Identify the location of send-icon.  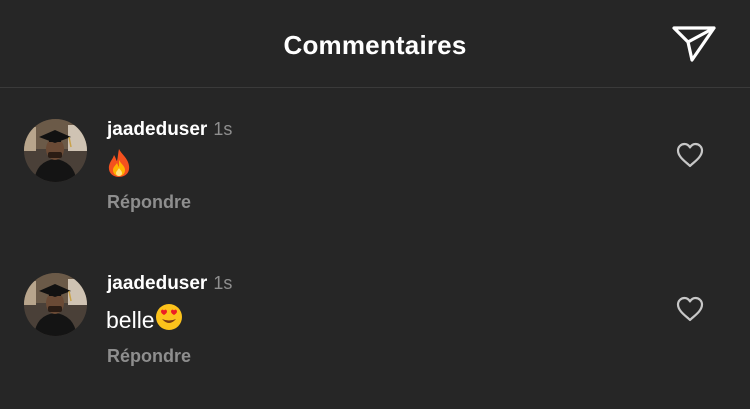
(694, 44).